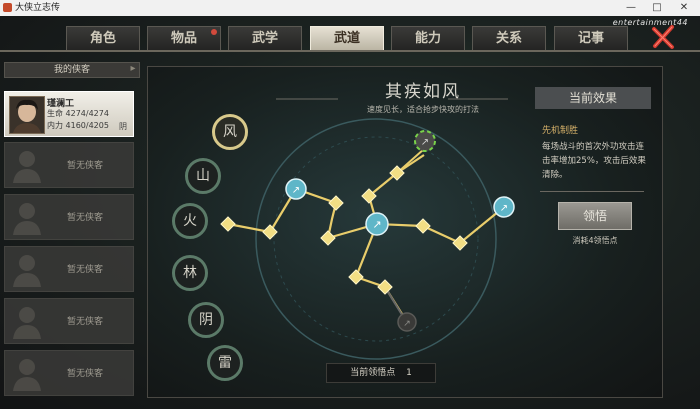  I want to click on window-close-button: ✕, so click(684, 8).